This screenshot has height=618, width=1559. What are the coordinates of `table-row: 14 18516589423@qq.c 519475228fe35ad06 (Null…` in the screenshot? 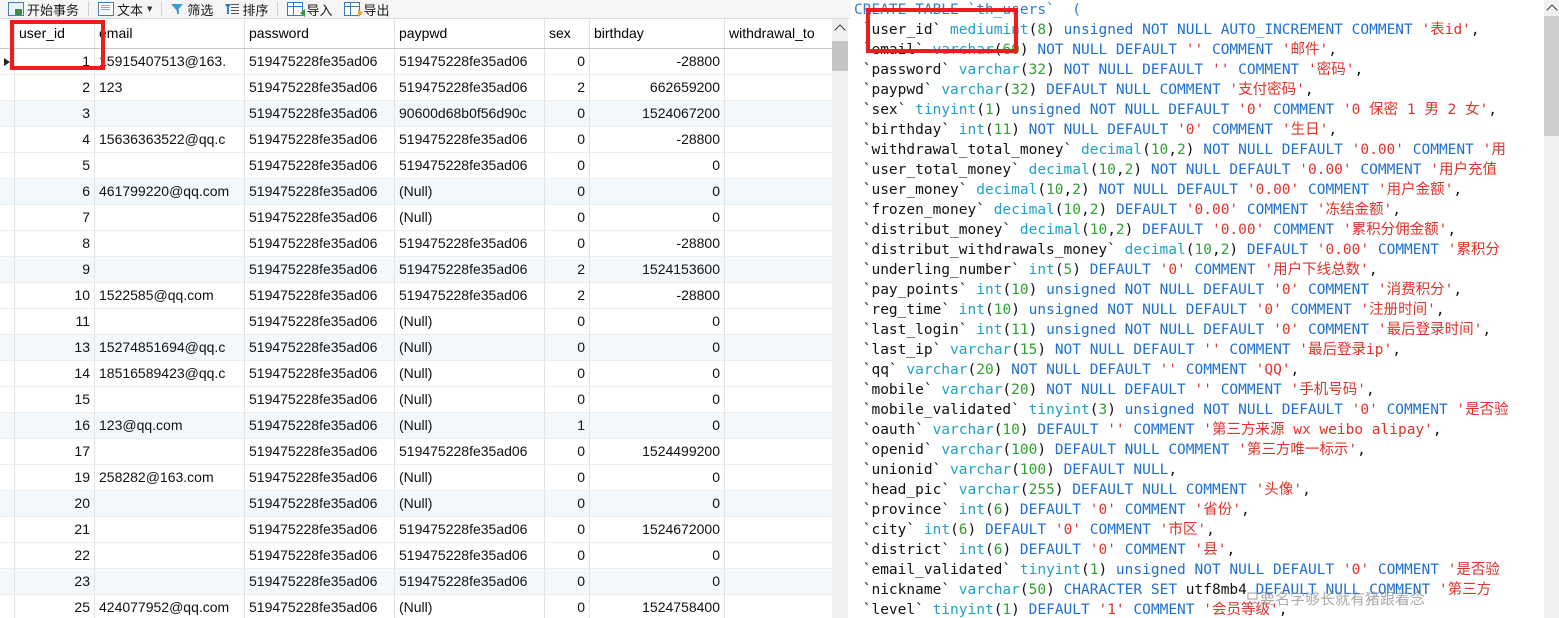 It's located at (418, 373).